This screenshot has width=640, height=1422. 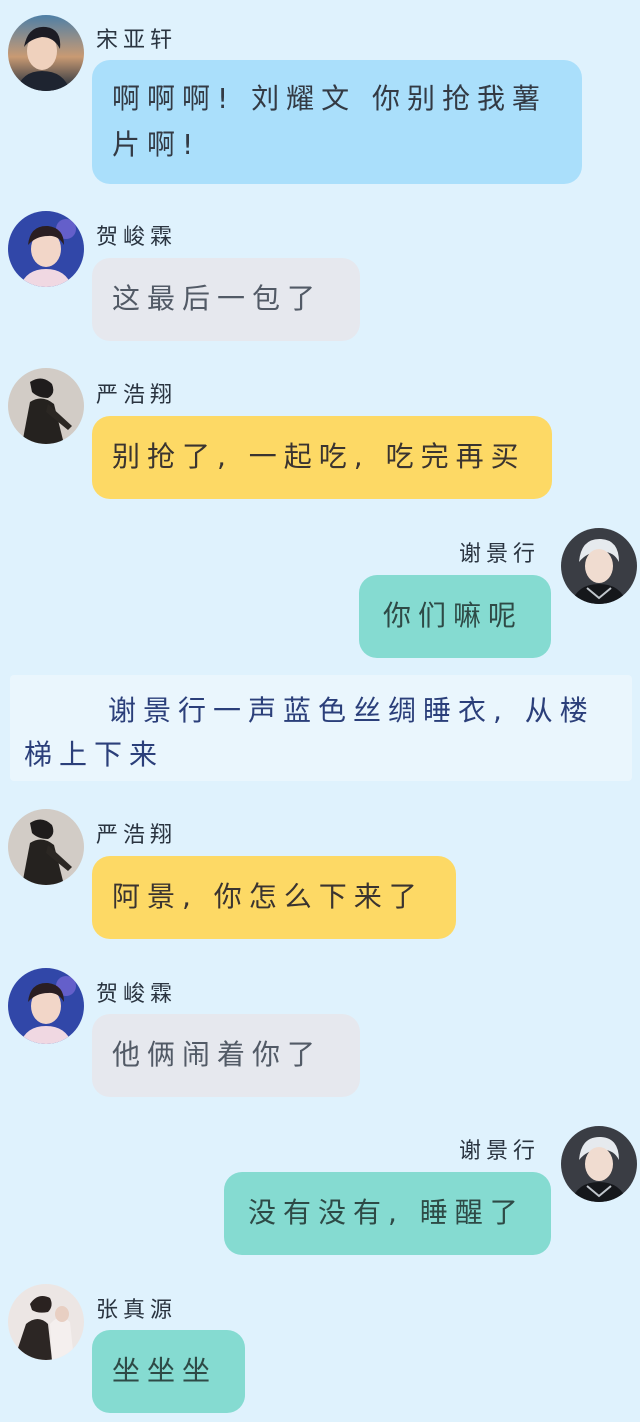 I want to click on avatar-zhang-icon, so click(x=46, y=1322).